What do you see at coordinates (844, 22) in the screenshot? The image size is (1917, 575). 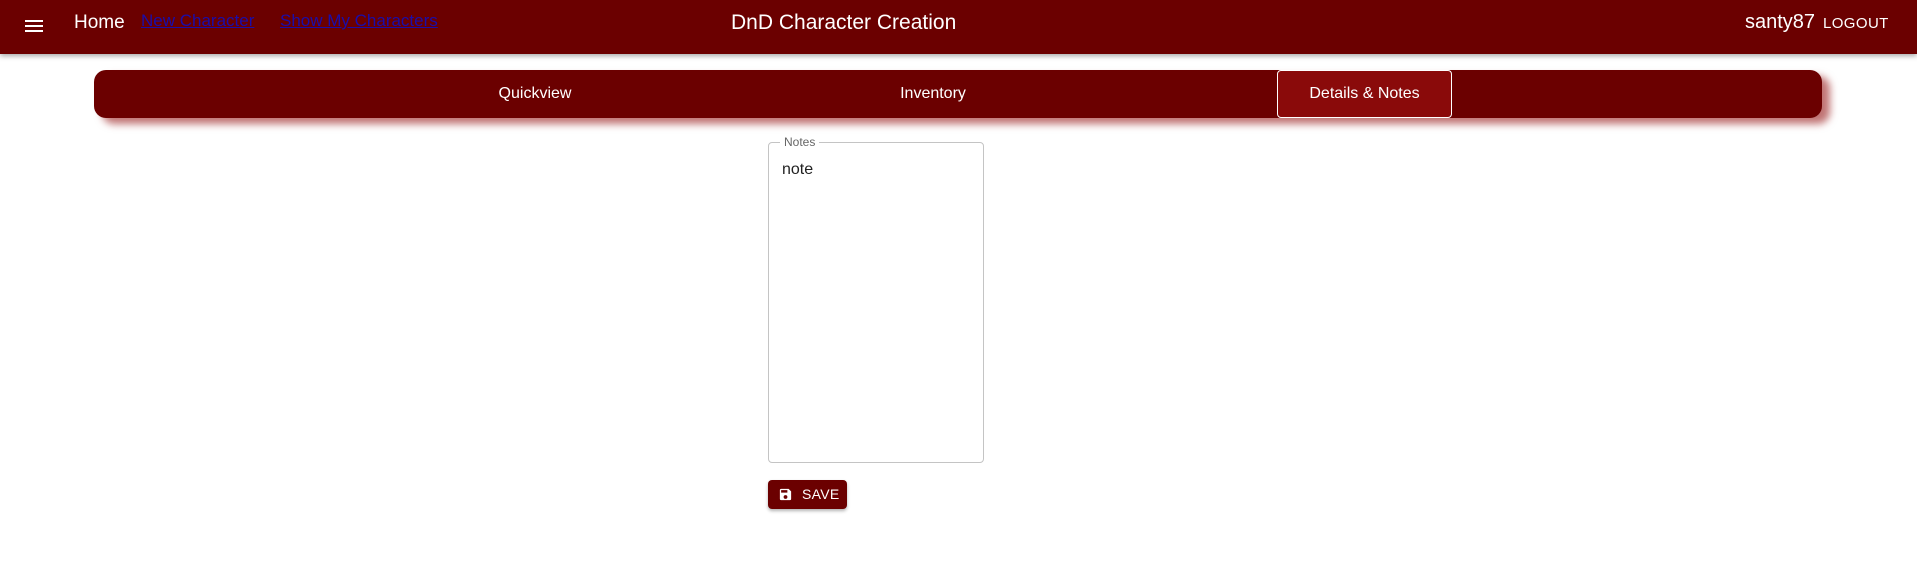 I see `app-title: DnD Character Creation` at bounding box center [844, 22].